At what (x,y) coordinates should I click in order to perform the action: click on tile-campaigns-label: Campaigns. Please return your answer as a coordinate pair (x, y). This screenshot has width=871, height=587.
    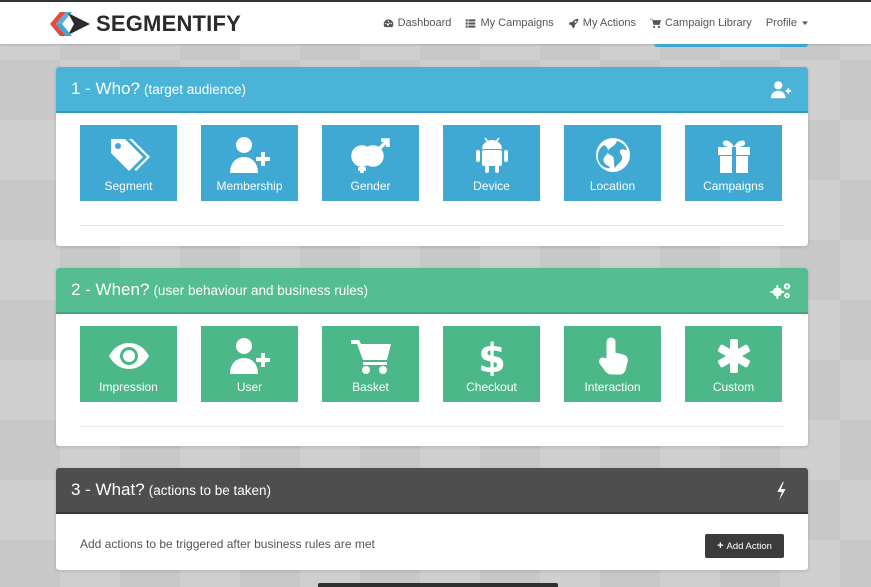
    Looking at the image, I should click on (733, 186).